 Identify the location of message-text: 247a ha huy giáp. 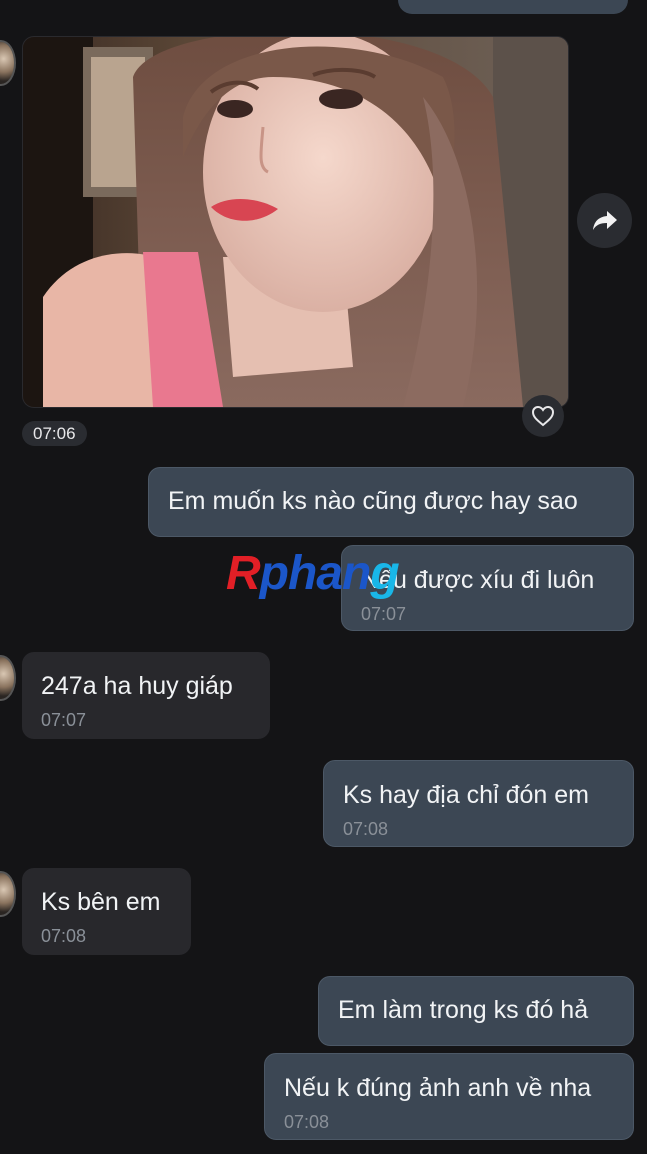
(137, 686).